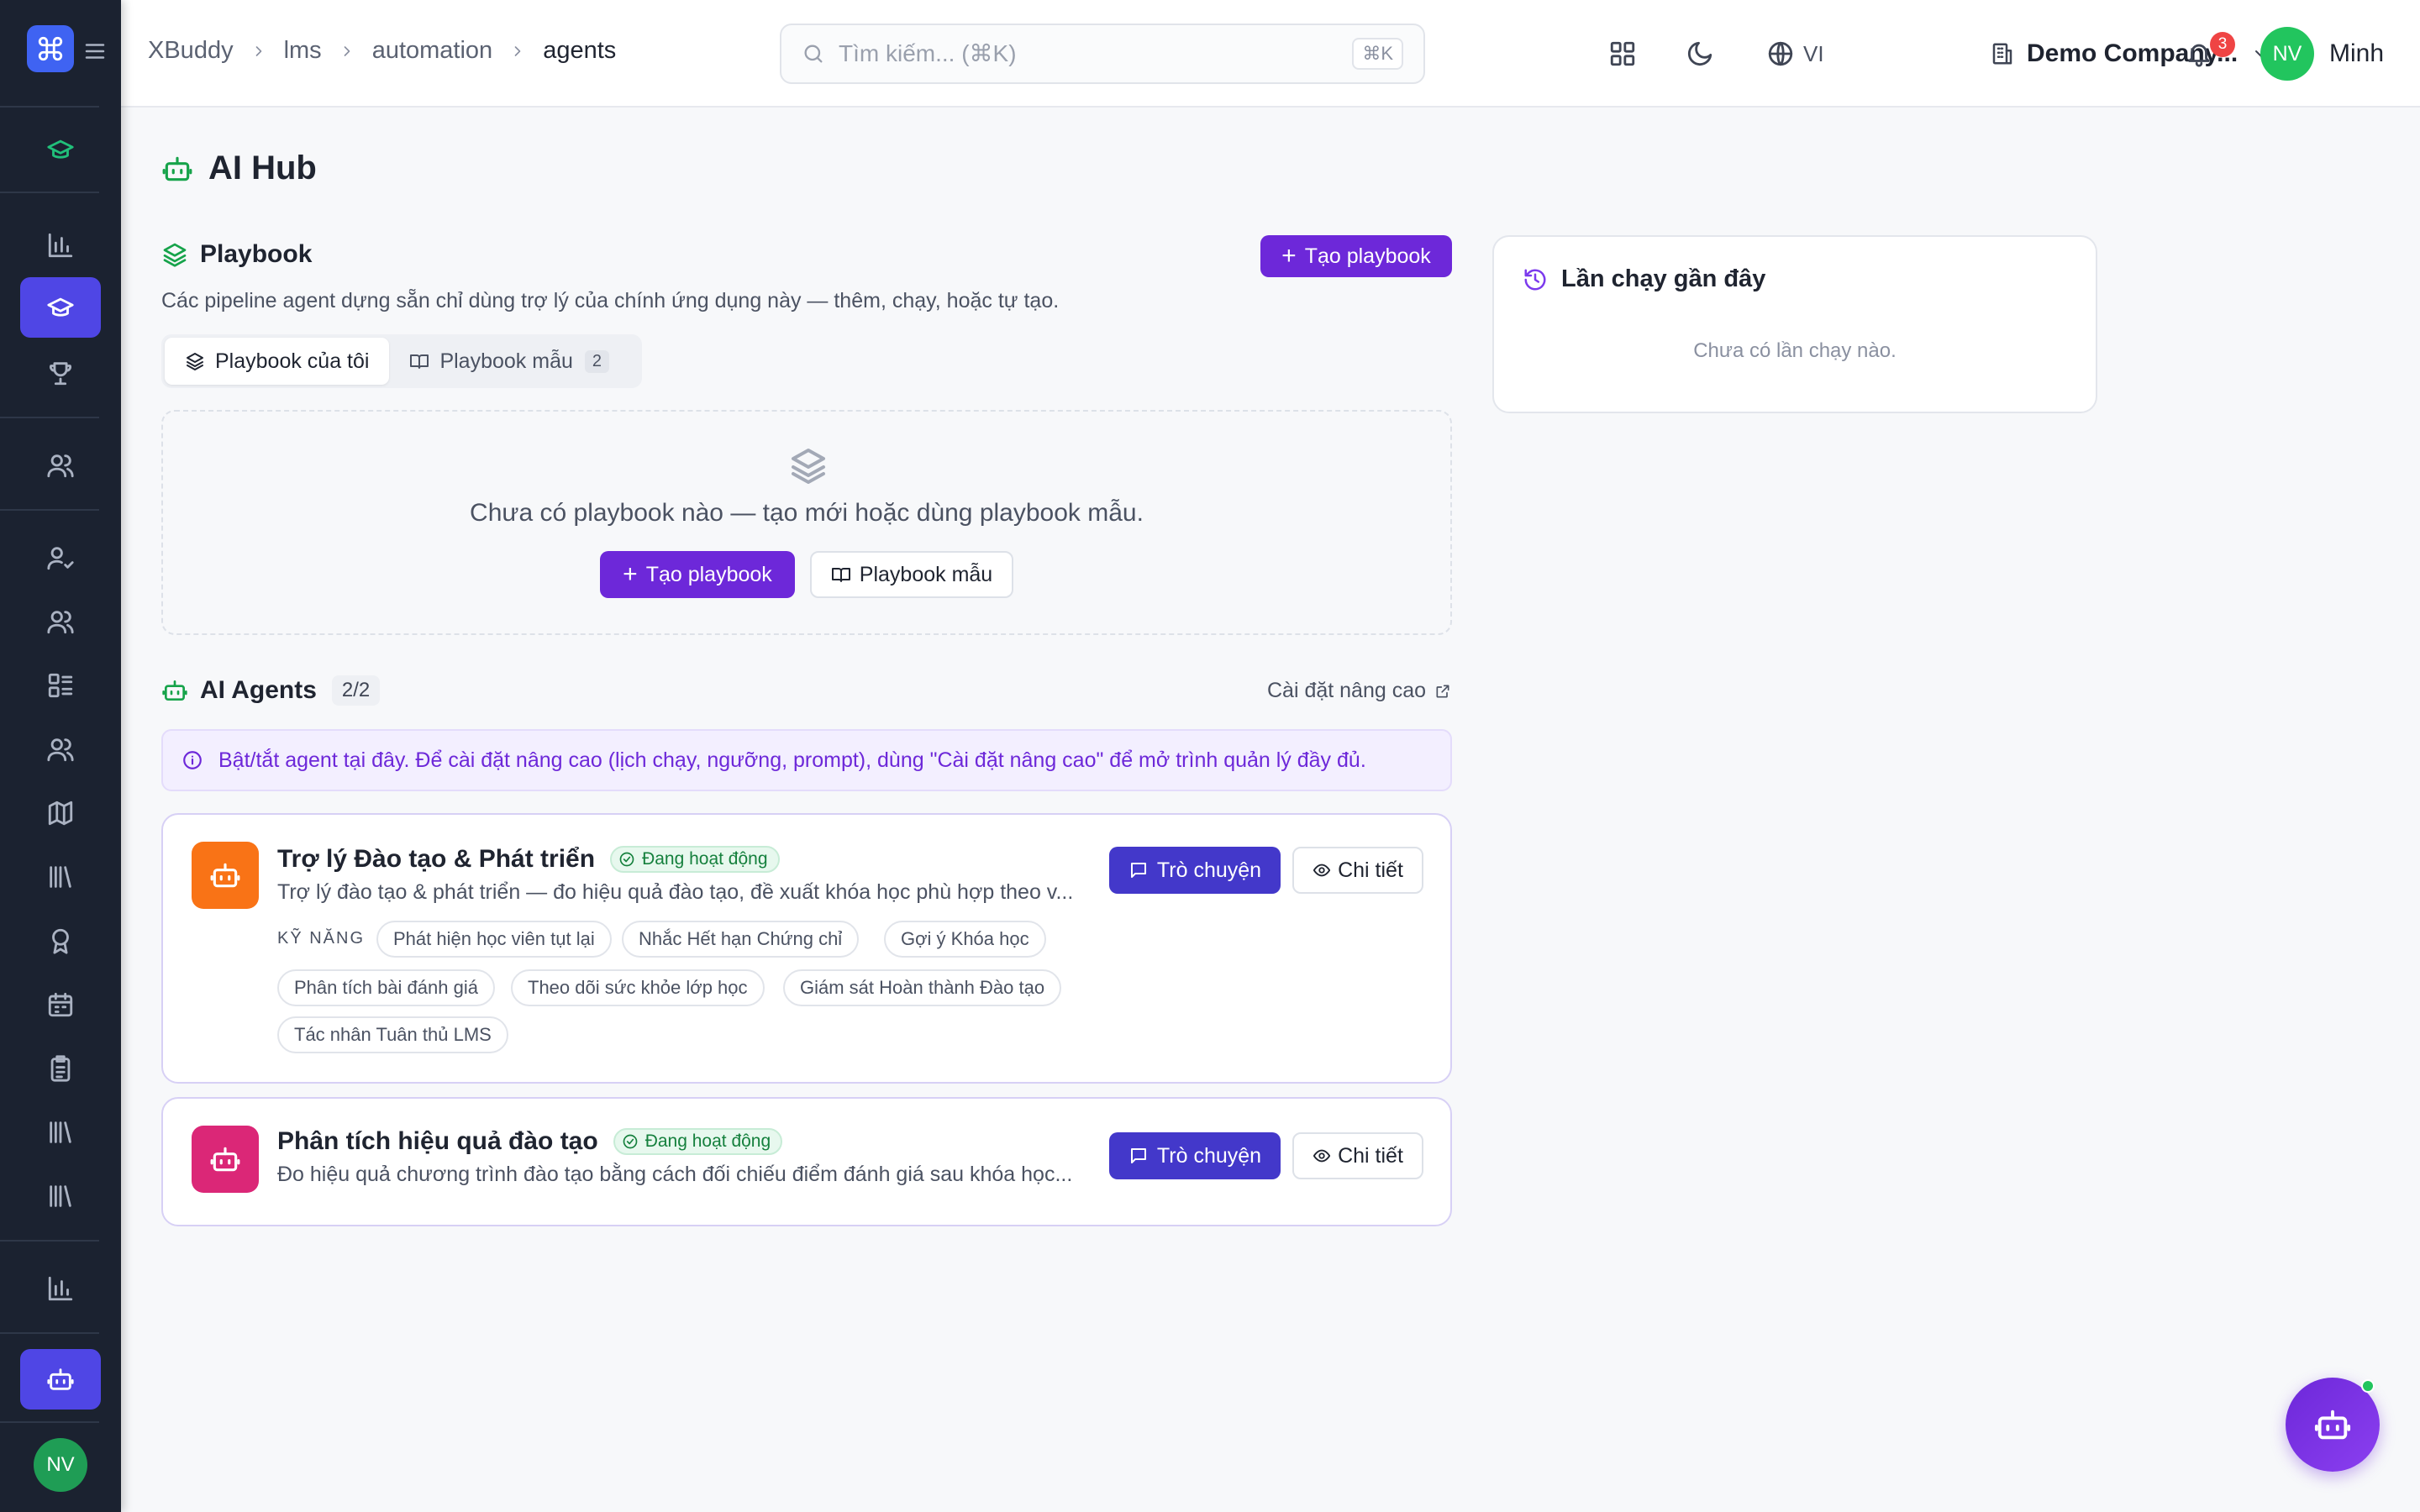  What do you see at coordinates (292, 361) in the screenshot?
I see `tab-label: Playbook của tôi` at bounding box center [292, 361].